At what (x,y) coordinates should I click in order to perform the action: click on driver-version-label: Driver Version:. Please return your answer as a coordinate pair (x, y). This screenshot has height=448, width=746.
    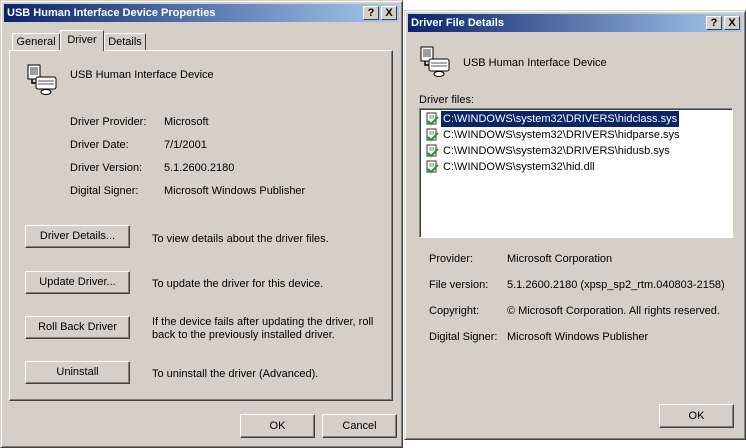
    Looking at the image, I should click on (106, 168).